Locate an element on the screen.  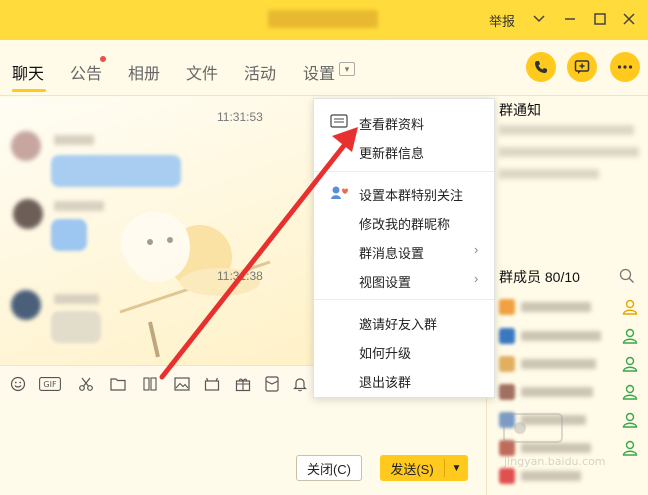
menu-item-label: 群消息设置 is located at coordinates (392, 253).